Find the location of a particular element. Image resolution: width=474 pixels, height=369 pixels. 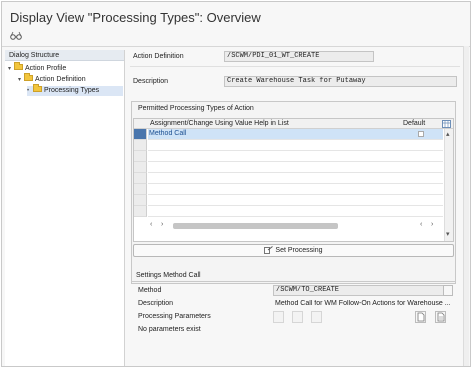

set-processing-label: Set Processing is located at coordinates (299, 250).